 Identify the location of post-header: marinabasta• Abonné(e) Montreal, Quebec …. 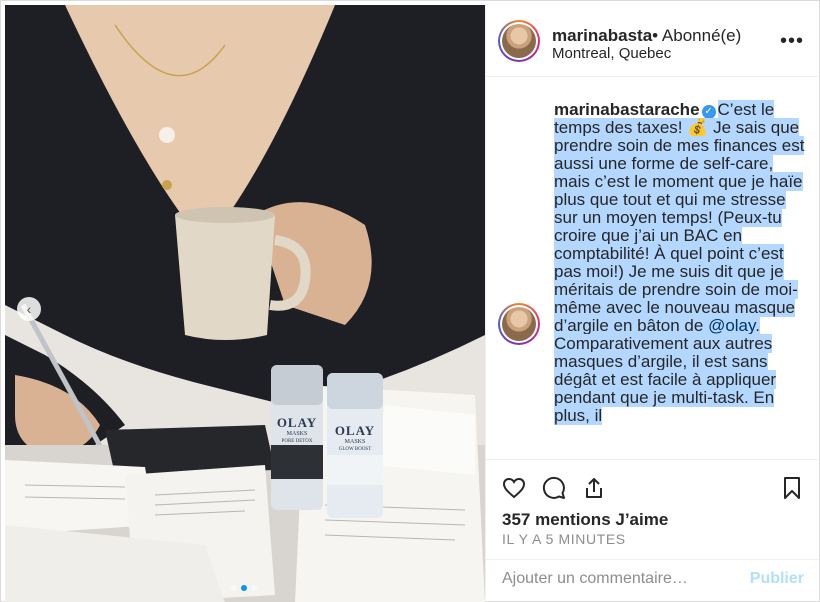
(652, 41).